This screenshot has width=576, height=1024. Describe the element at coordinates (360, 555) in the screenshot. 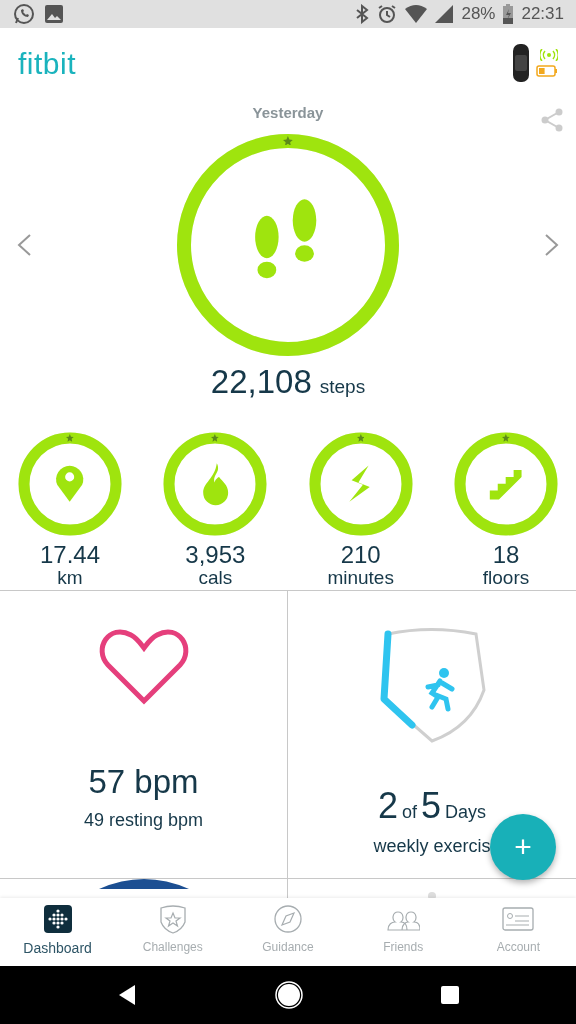

I see `stat-value: 210` at that location.